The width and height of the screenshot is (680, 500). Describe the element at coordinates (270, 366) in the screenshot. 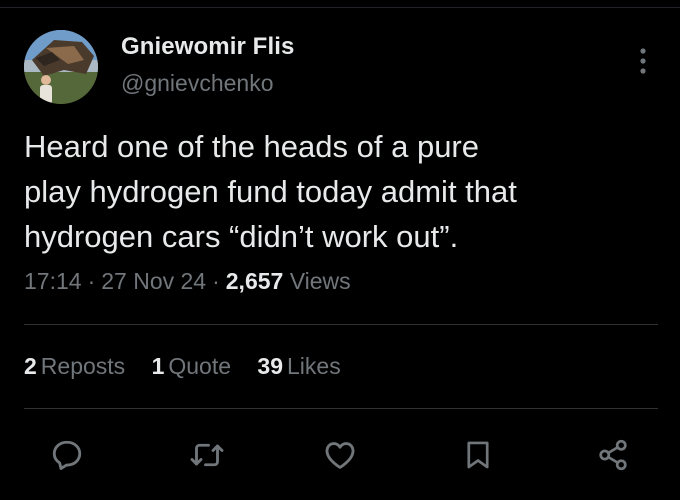

I see `likes-count: 39` at that location.